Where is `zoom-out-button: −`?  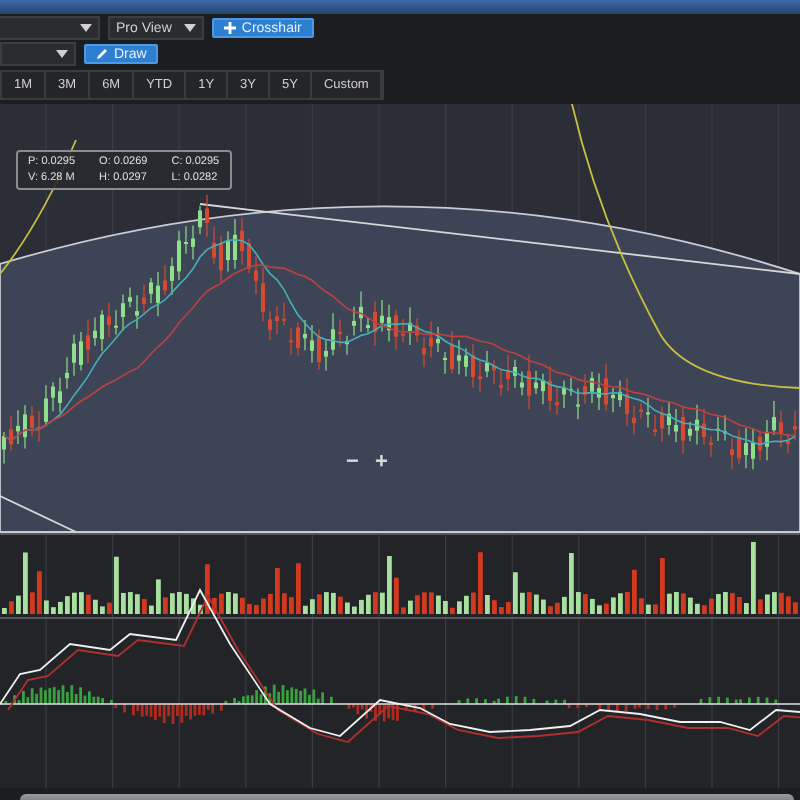
zoom-out-button: − is located at coordinates (352, 462).